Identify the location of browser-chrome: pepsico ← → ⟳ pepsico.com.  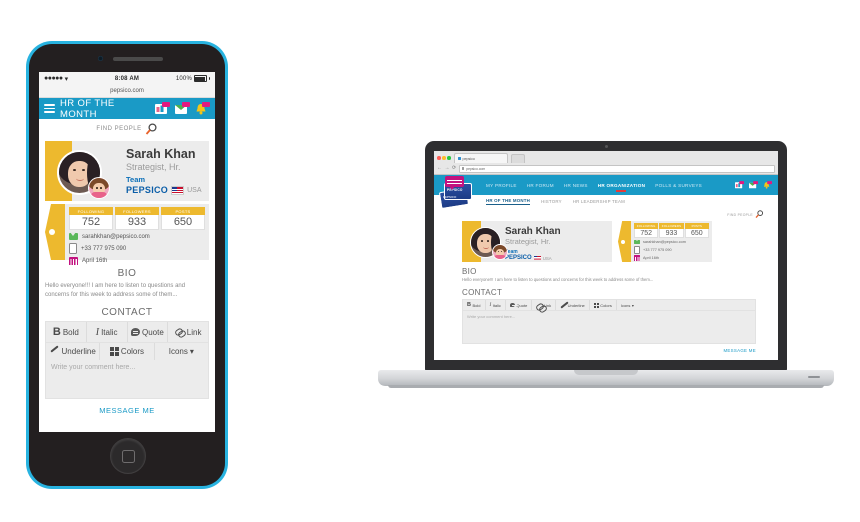
(606, 163).